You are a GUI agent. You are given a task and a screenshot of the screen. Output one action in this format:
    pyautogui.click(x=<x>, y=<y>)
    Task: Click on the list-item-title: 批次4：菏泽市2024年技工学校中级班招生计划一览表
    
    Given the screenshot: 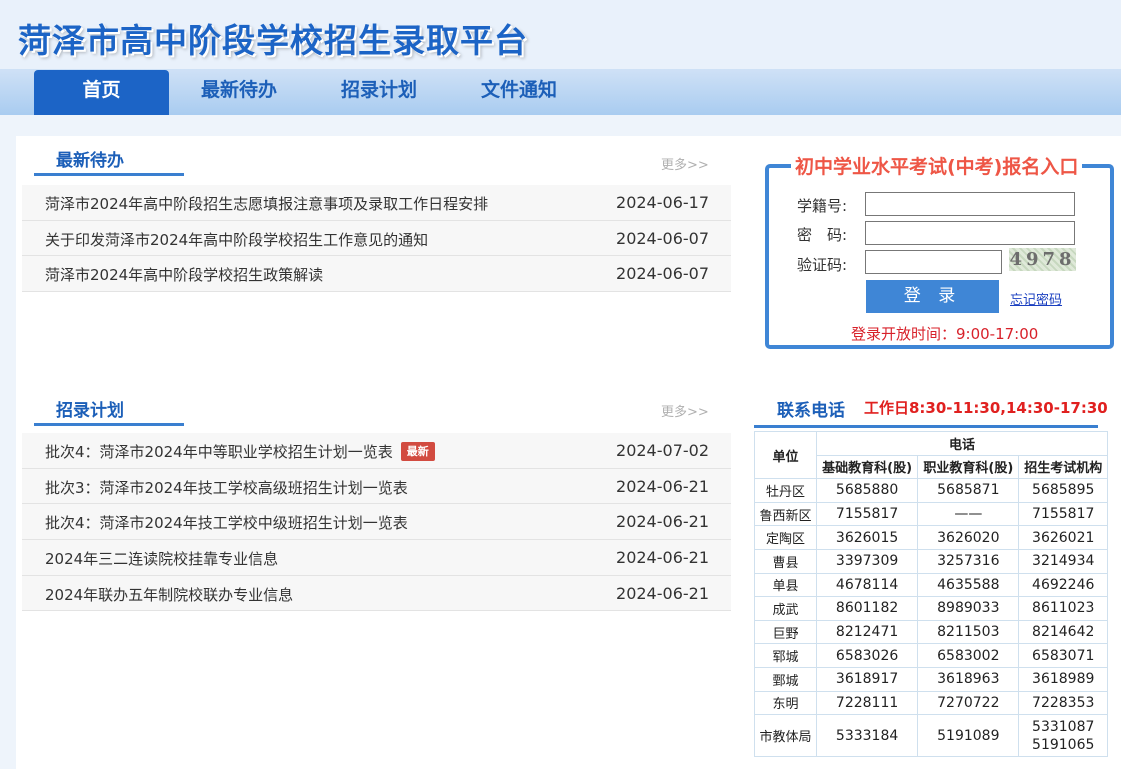 What is the action you would take?
    pyautogui.click(x=226, y=522)
    